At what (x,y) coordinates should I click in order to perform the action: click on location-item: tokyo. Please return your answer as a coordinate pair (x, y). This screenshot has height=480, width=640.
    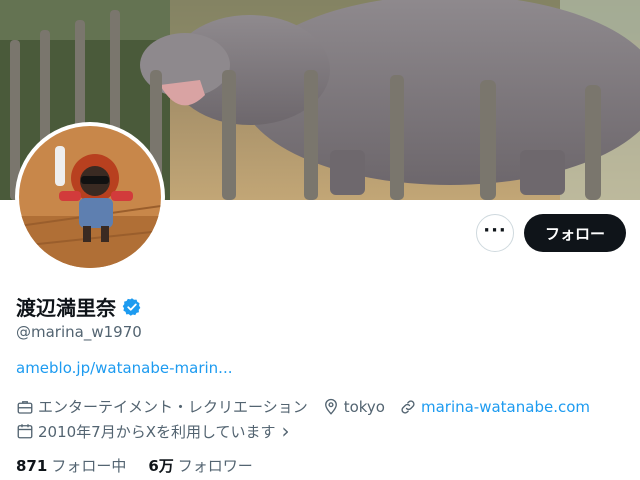
    Looking at the image, I should click on (353, 407).